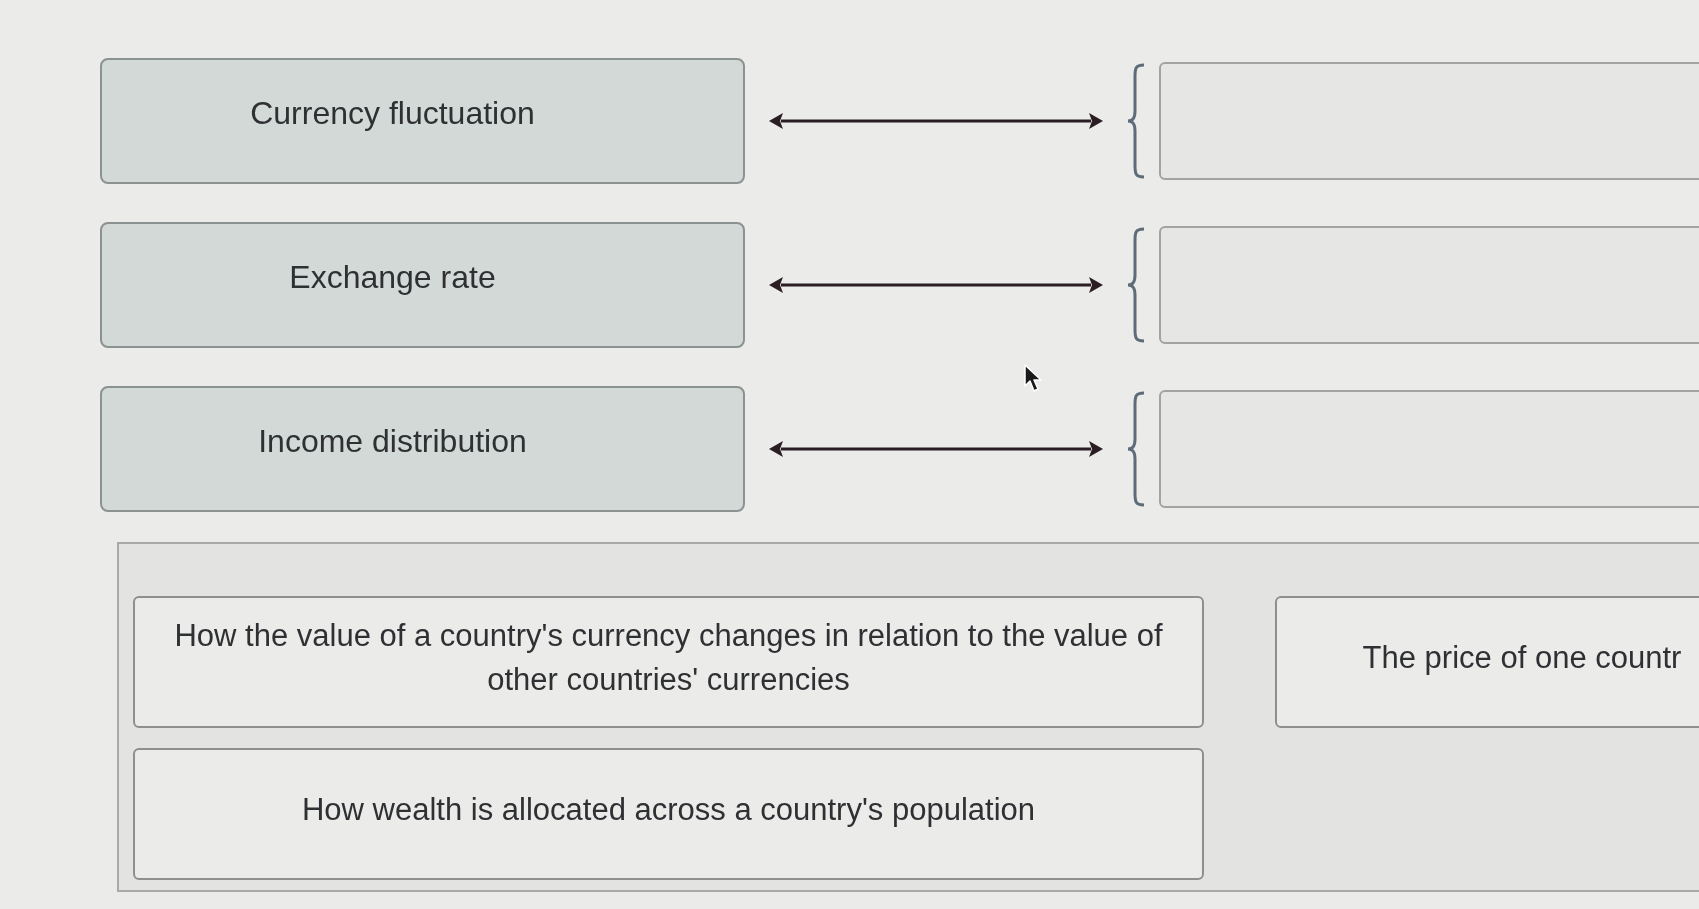 Image resolution: width=1699 pixels, height=909 pixels. What do you see at coordinates (668, 662) in the screenshot?
I see `answer-choice-card: How the value of a country's currency changes in relation to the value of other countries' currencies` at bounding box center [668, 662].